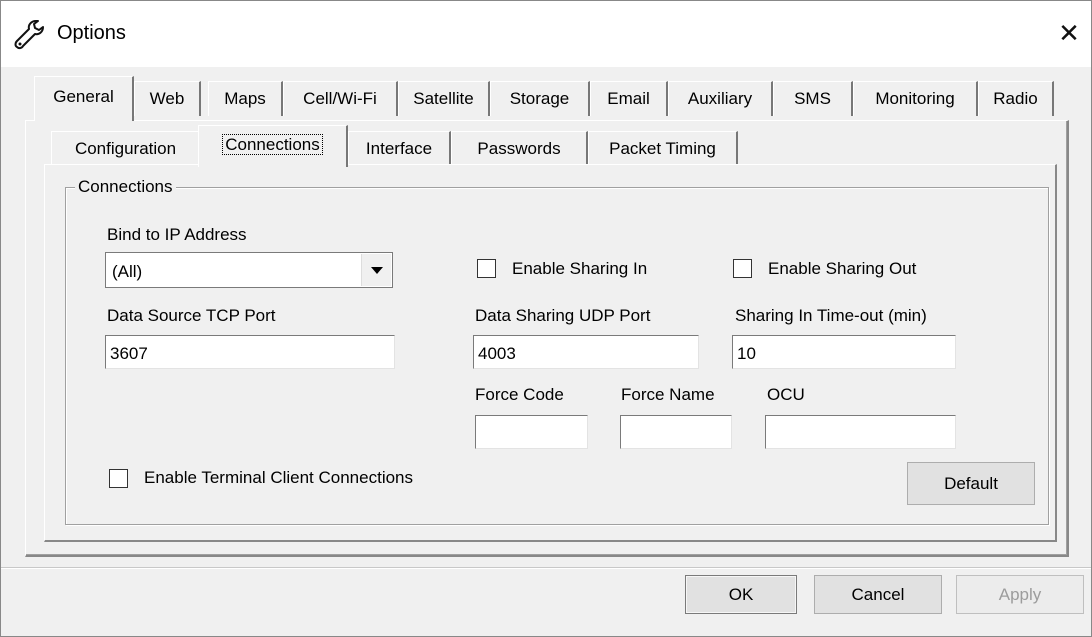  I want to click on subtab-configuration: Configuration, so click(126, 148).